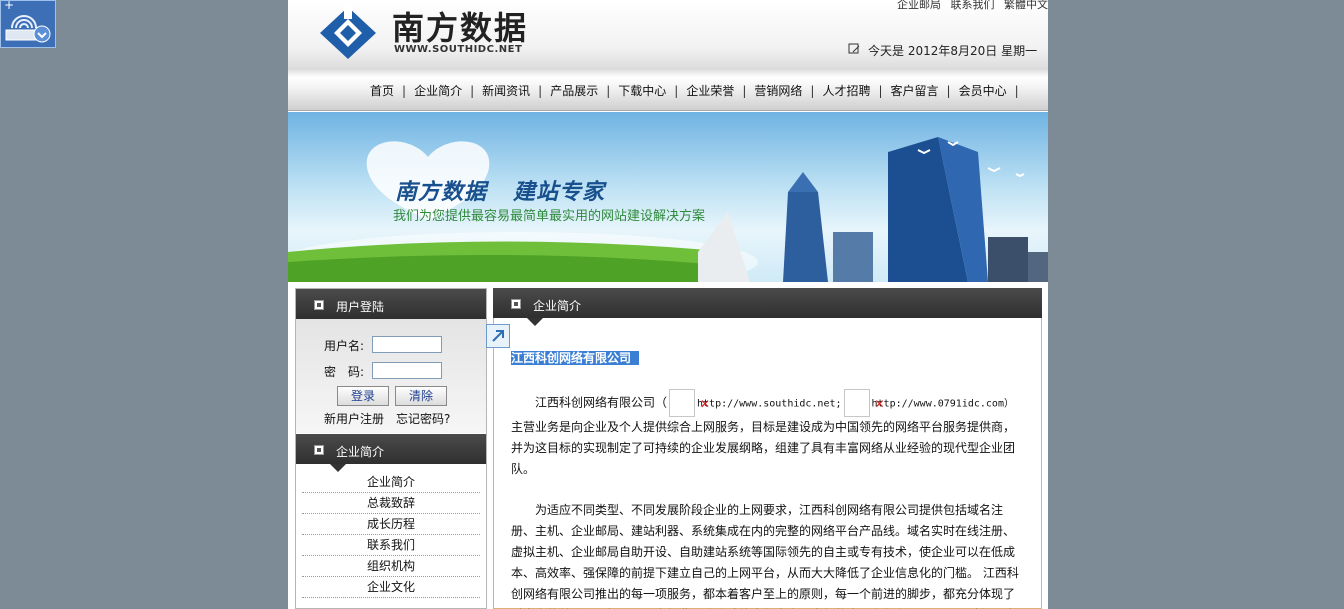 This screenshot has height=609, width=1344. What do you see at coordinates (407, 370) in the screenshot?
I see `password-input` at bounding box center [407, 370].